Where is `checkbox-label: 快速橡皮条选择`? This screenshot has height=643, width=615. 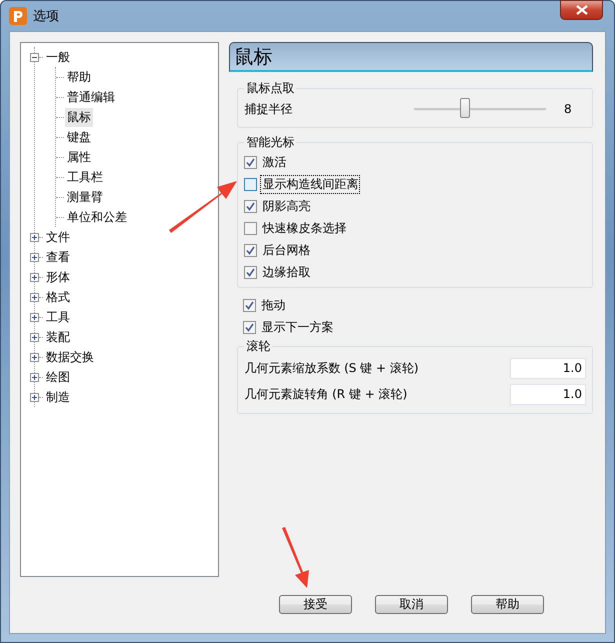
checkbox-label: 快速橡皮条选择 is located at coordinates (304, 228).